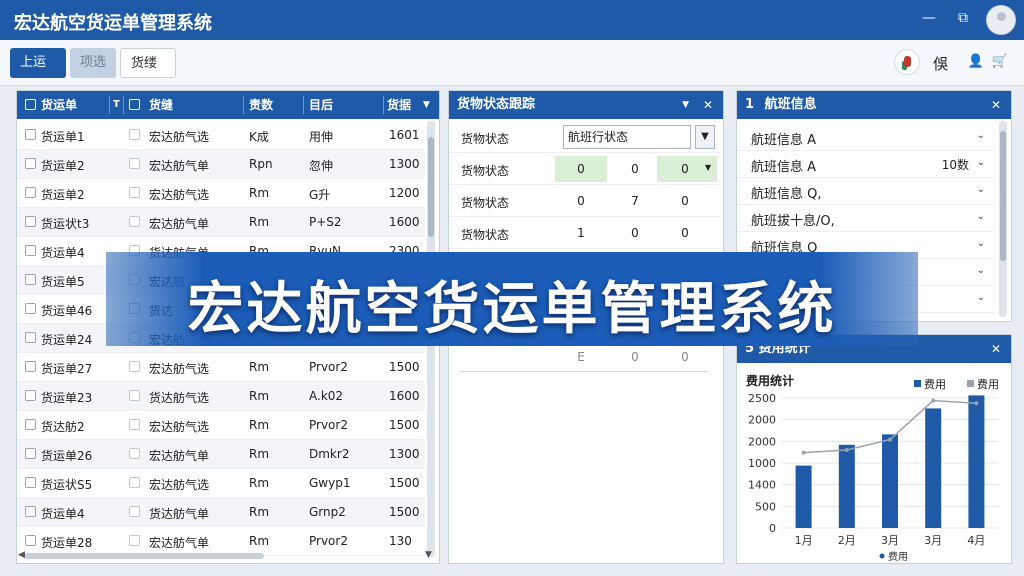 The height and width of the screenshot is (576, 1024). What do you see at coordinates (585, 169) in the screenshot?
I see `cargo-row: 货物状态 0 0 0 ▼` at bounding box center [585, 169].